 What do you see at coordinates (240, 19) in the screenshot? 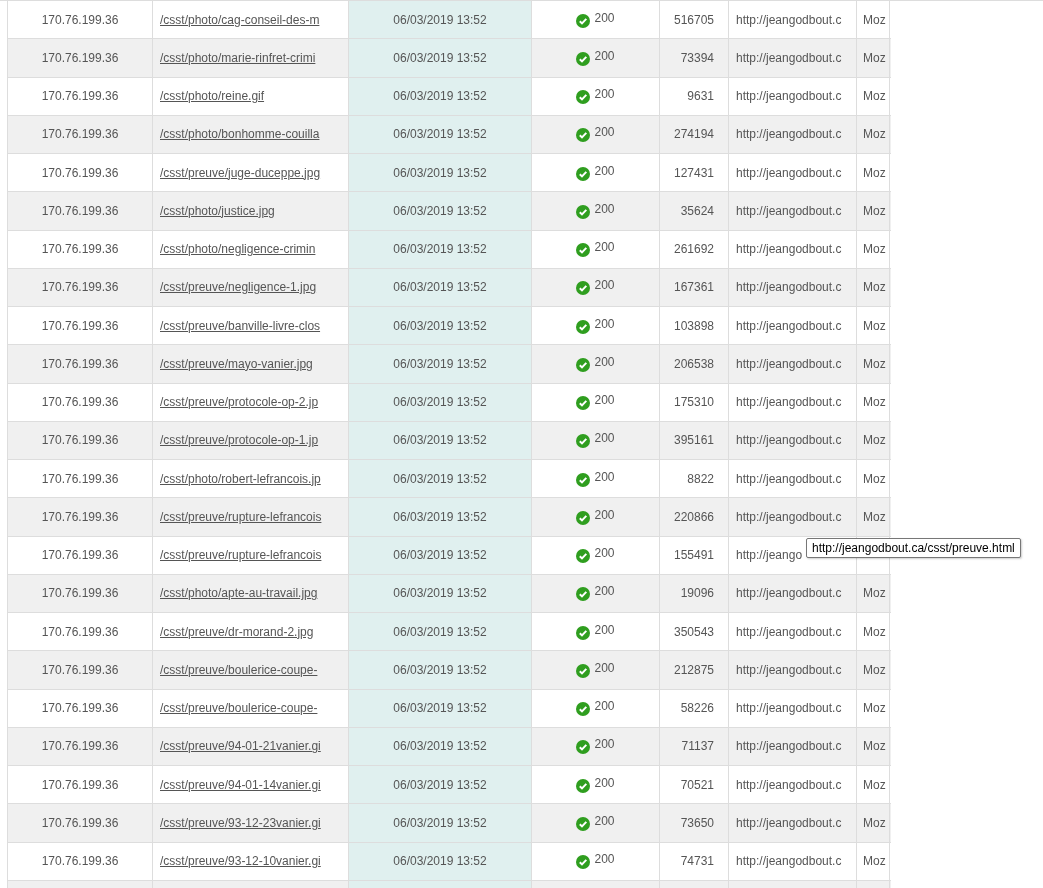
I see `file-path-link: /csst/photo/cag-conseil-des-m` at bounding box center [240, 19].